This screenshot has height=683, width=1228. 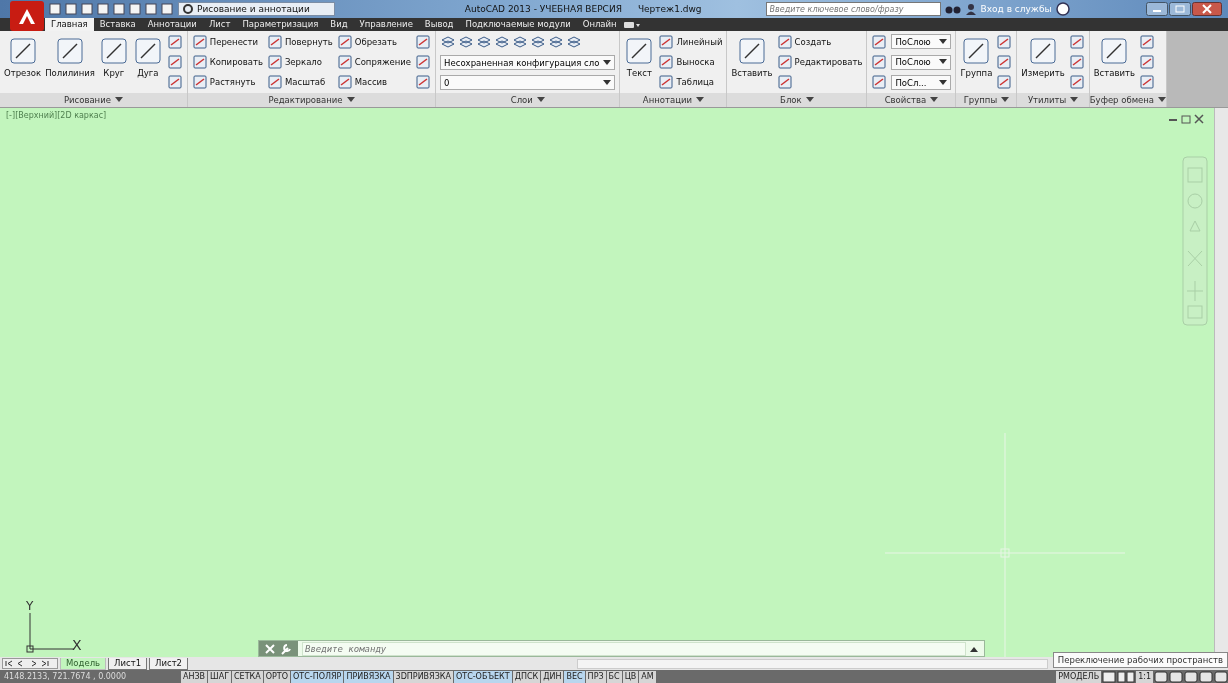 What do you see at coordinates (339, 24) in the screenshot?
I see `ribbon-tab: Вид` at bounding box center [339, 24].